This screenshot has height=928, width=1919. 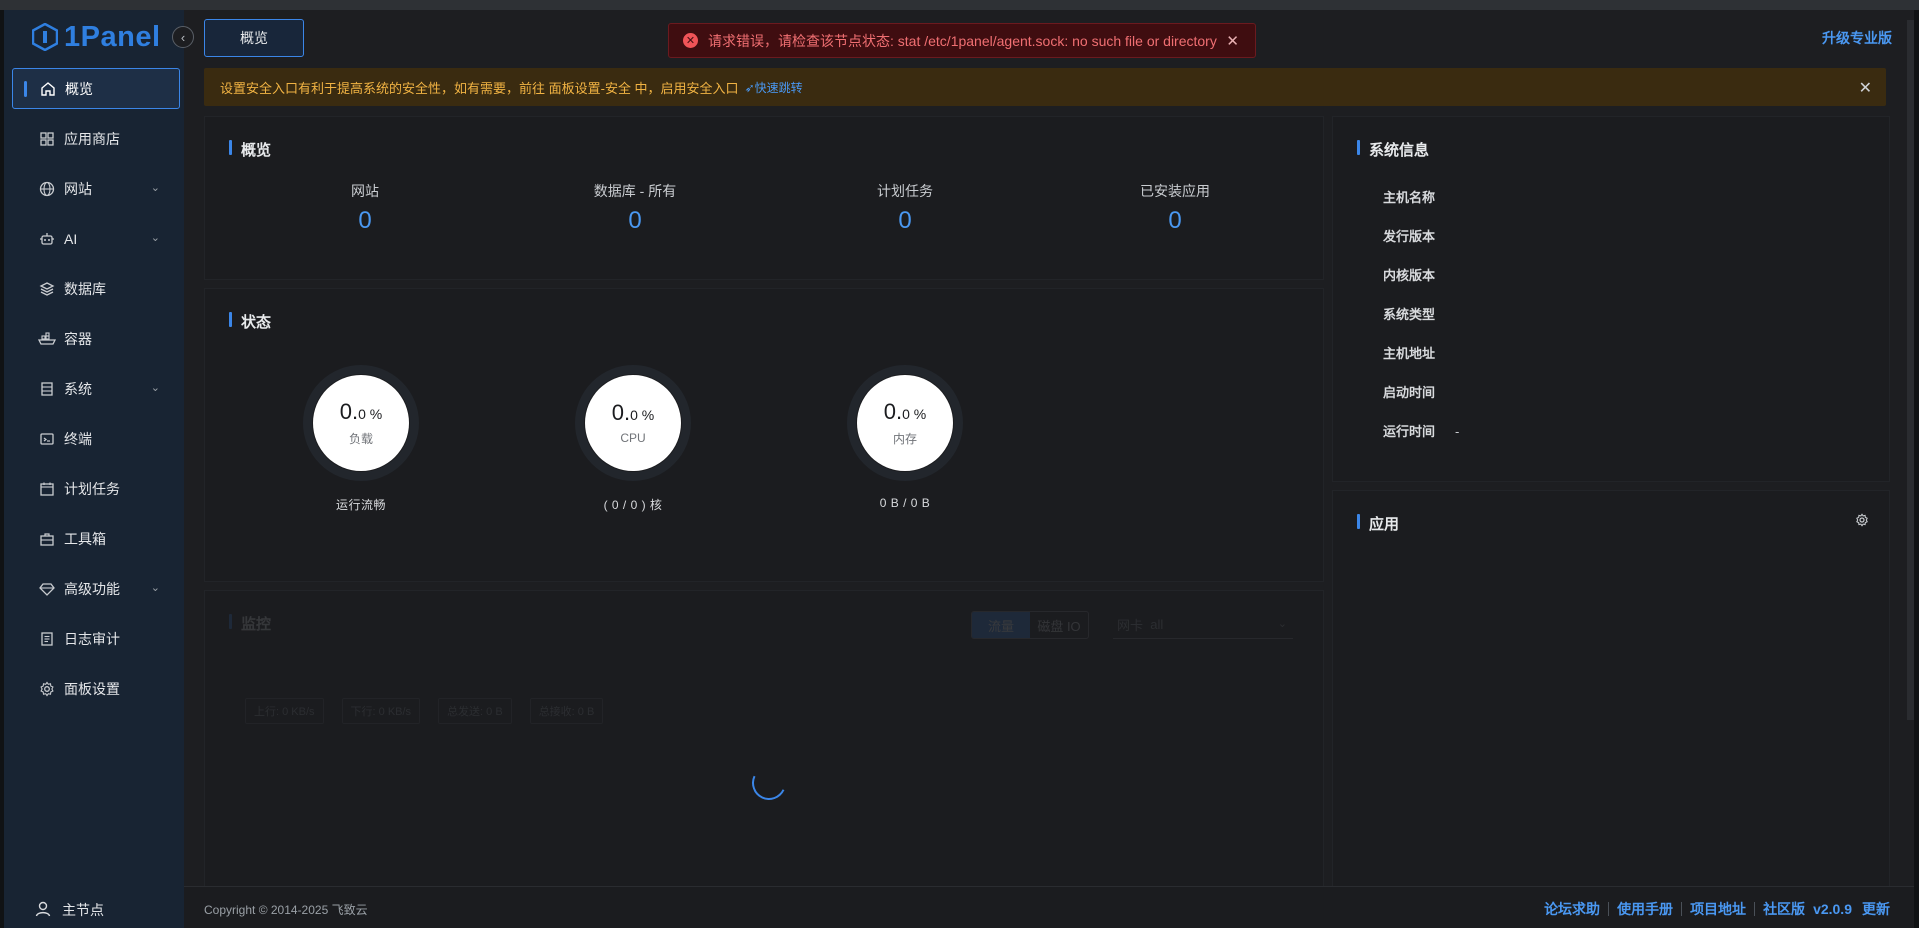 I want to click on node-selector: 主节点, so click(x=69, y=910).